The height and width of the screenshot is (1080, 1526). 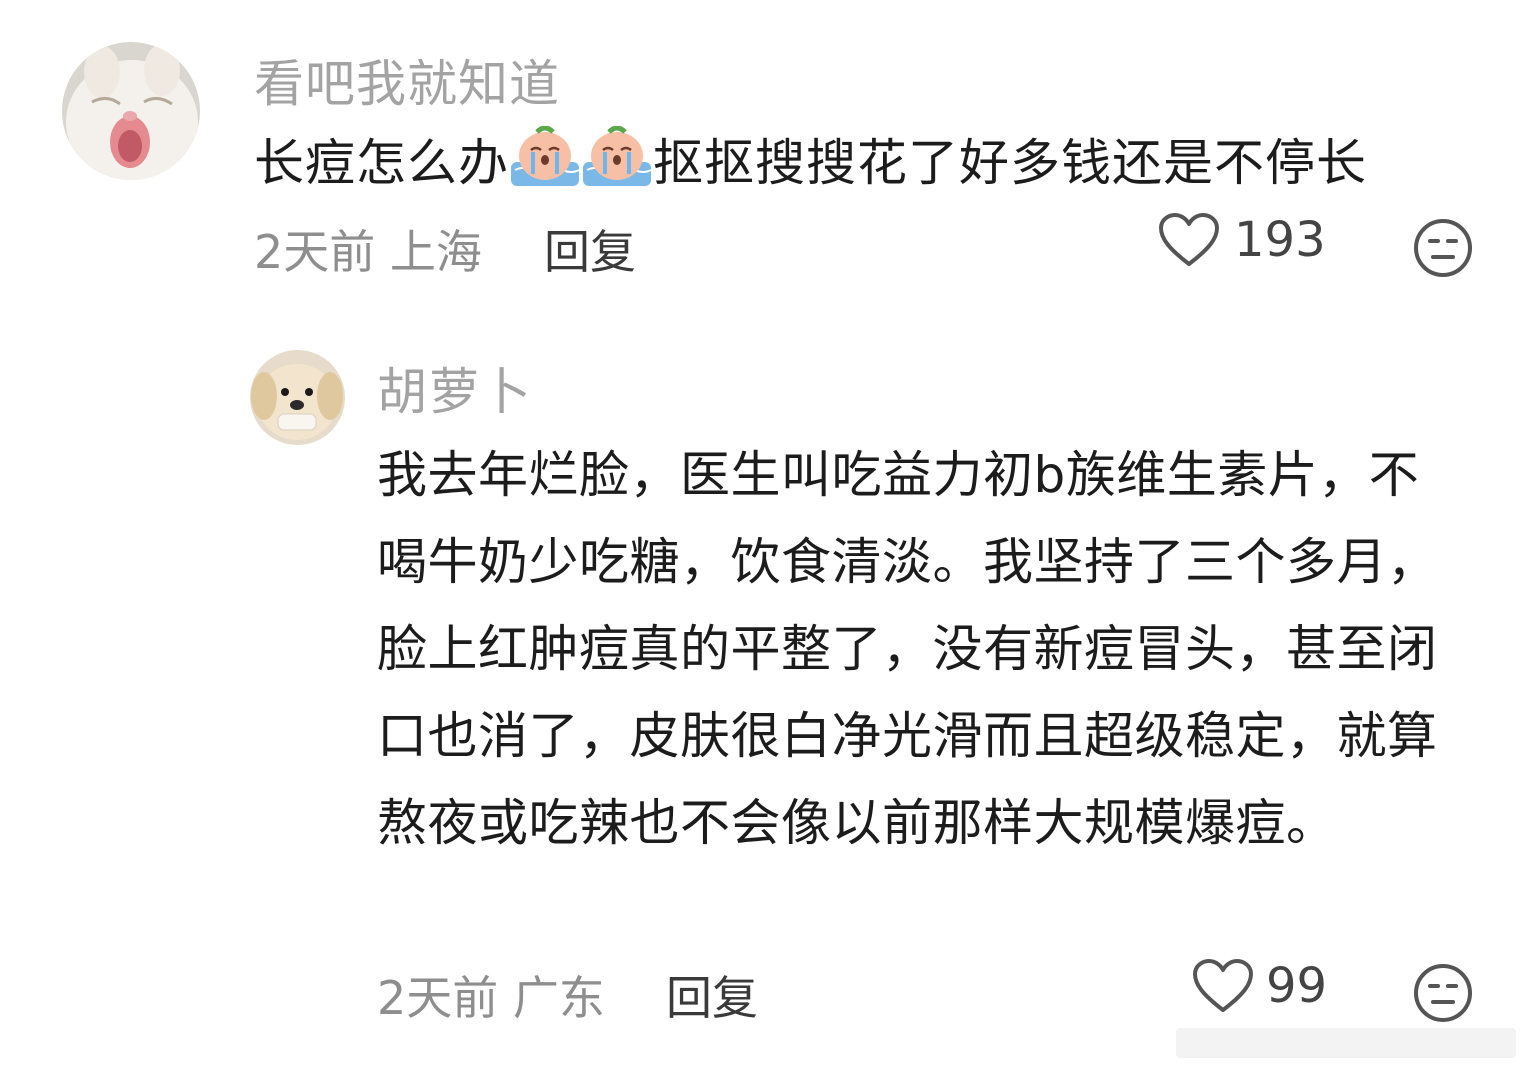 I want to click on comment-meta: 2天前 广东, so click(x=491, y=998).